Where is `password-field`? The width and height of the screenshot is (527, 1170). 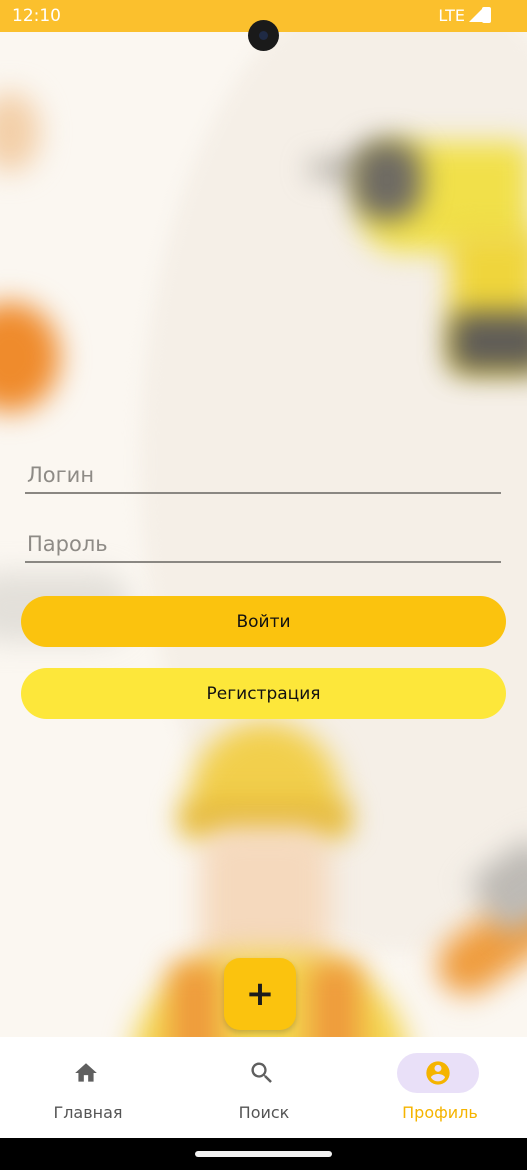 password-field is located at coordinates (263, 545).